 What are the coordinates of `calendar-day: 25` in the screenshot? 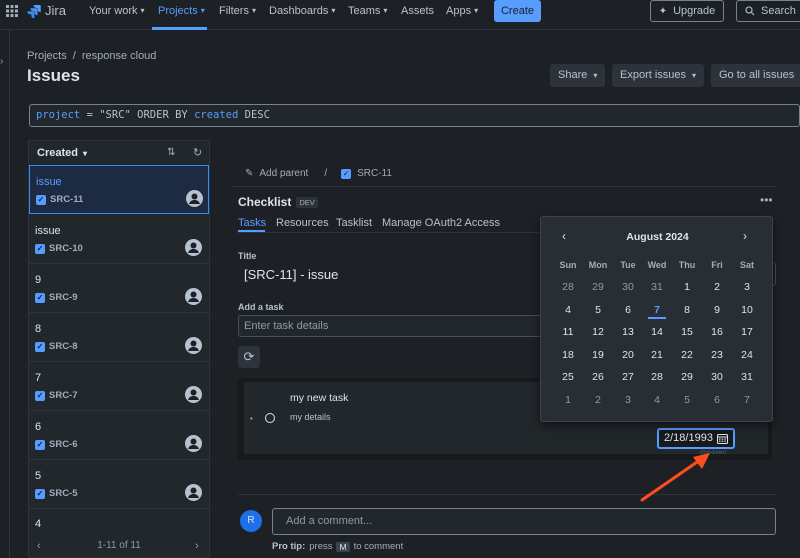 It's located at (568, 377).